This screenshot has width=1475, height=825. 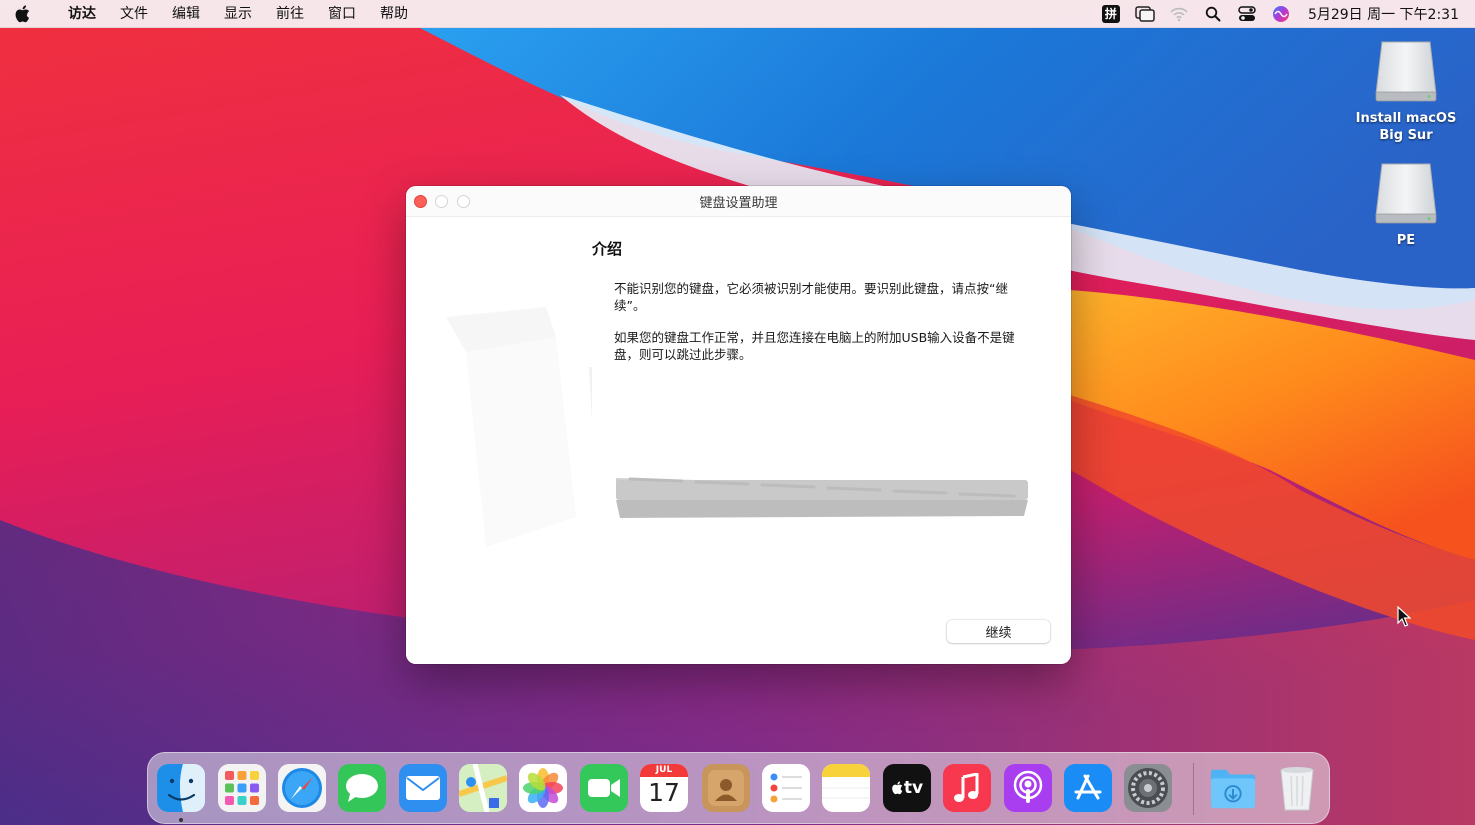 I want to click on finder-running-indicator, so click(x=181, y=820).